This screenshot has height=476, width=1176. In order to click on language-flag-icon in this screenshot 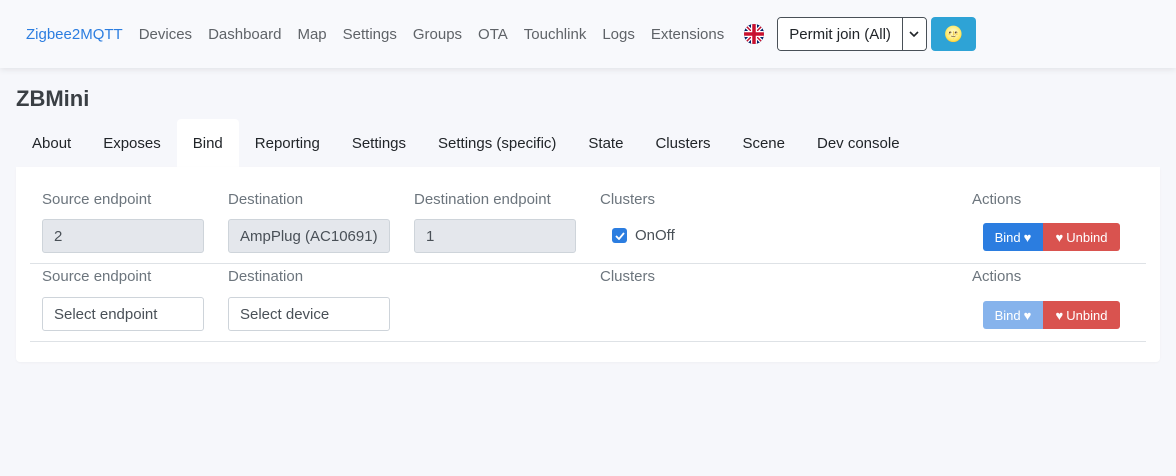, I will do `click(754, 34)`.